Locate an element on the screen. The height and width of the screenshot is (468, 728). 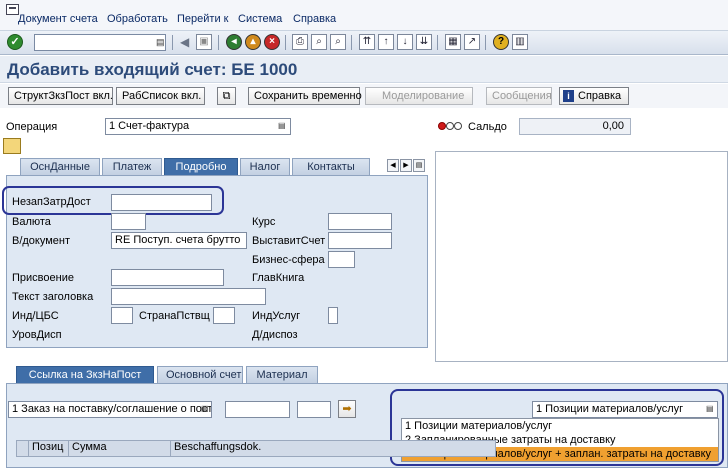
business-area-input is located at coordinates (341, 259).